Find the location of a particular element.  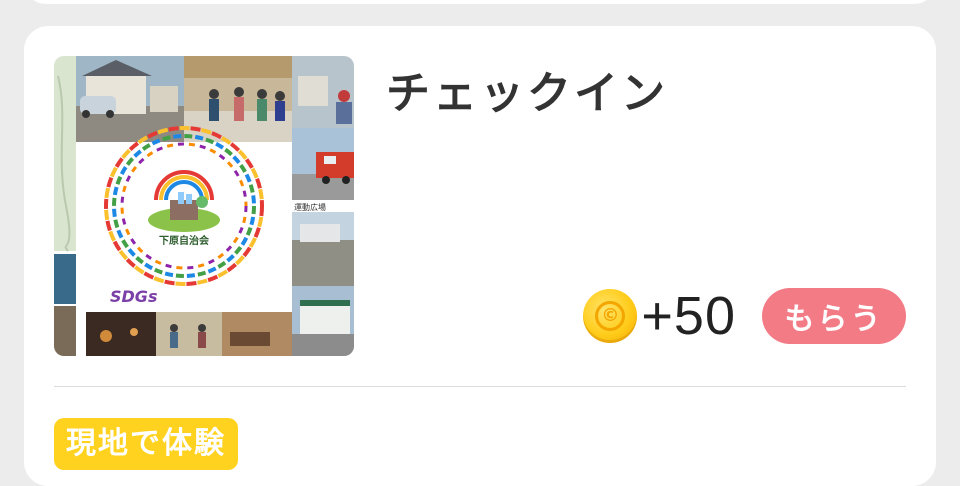

coin-icon: © is located at coordinates (610, 316).